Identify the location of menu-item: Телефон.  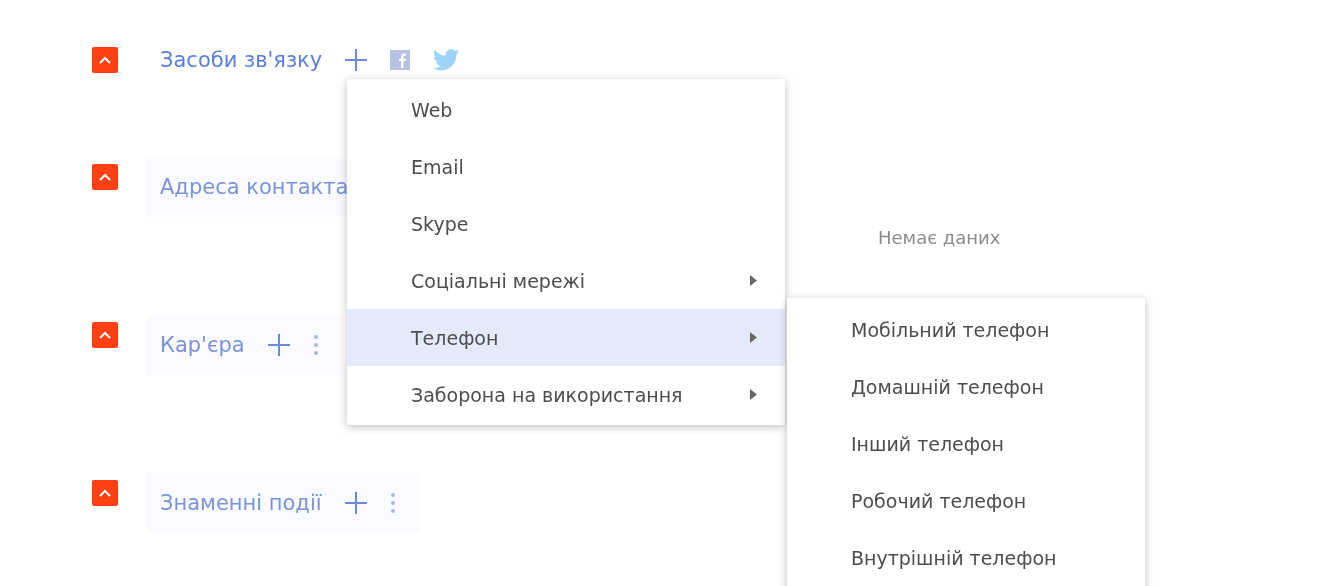
(566, 337).